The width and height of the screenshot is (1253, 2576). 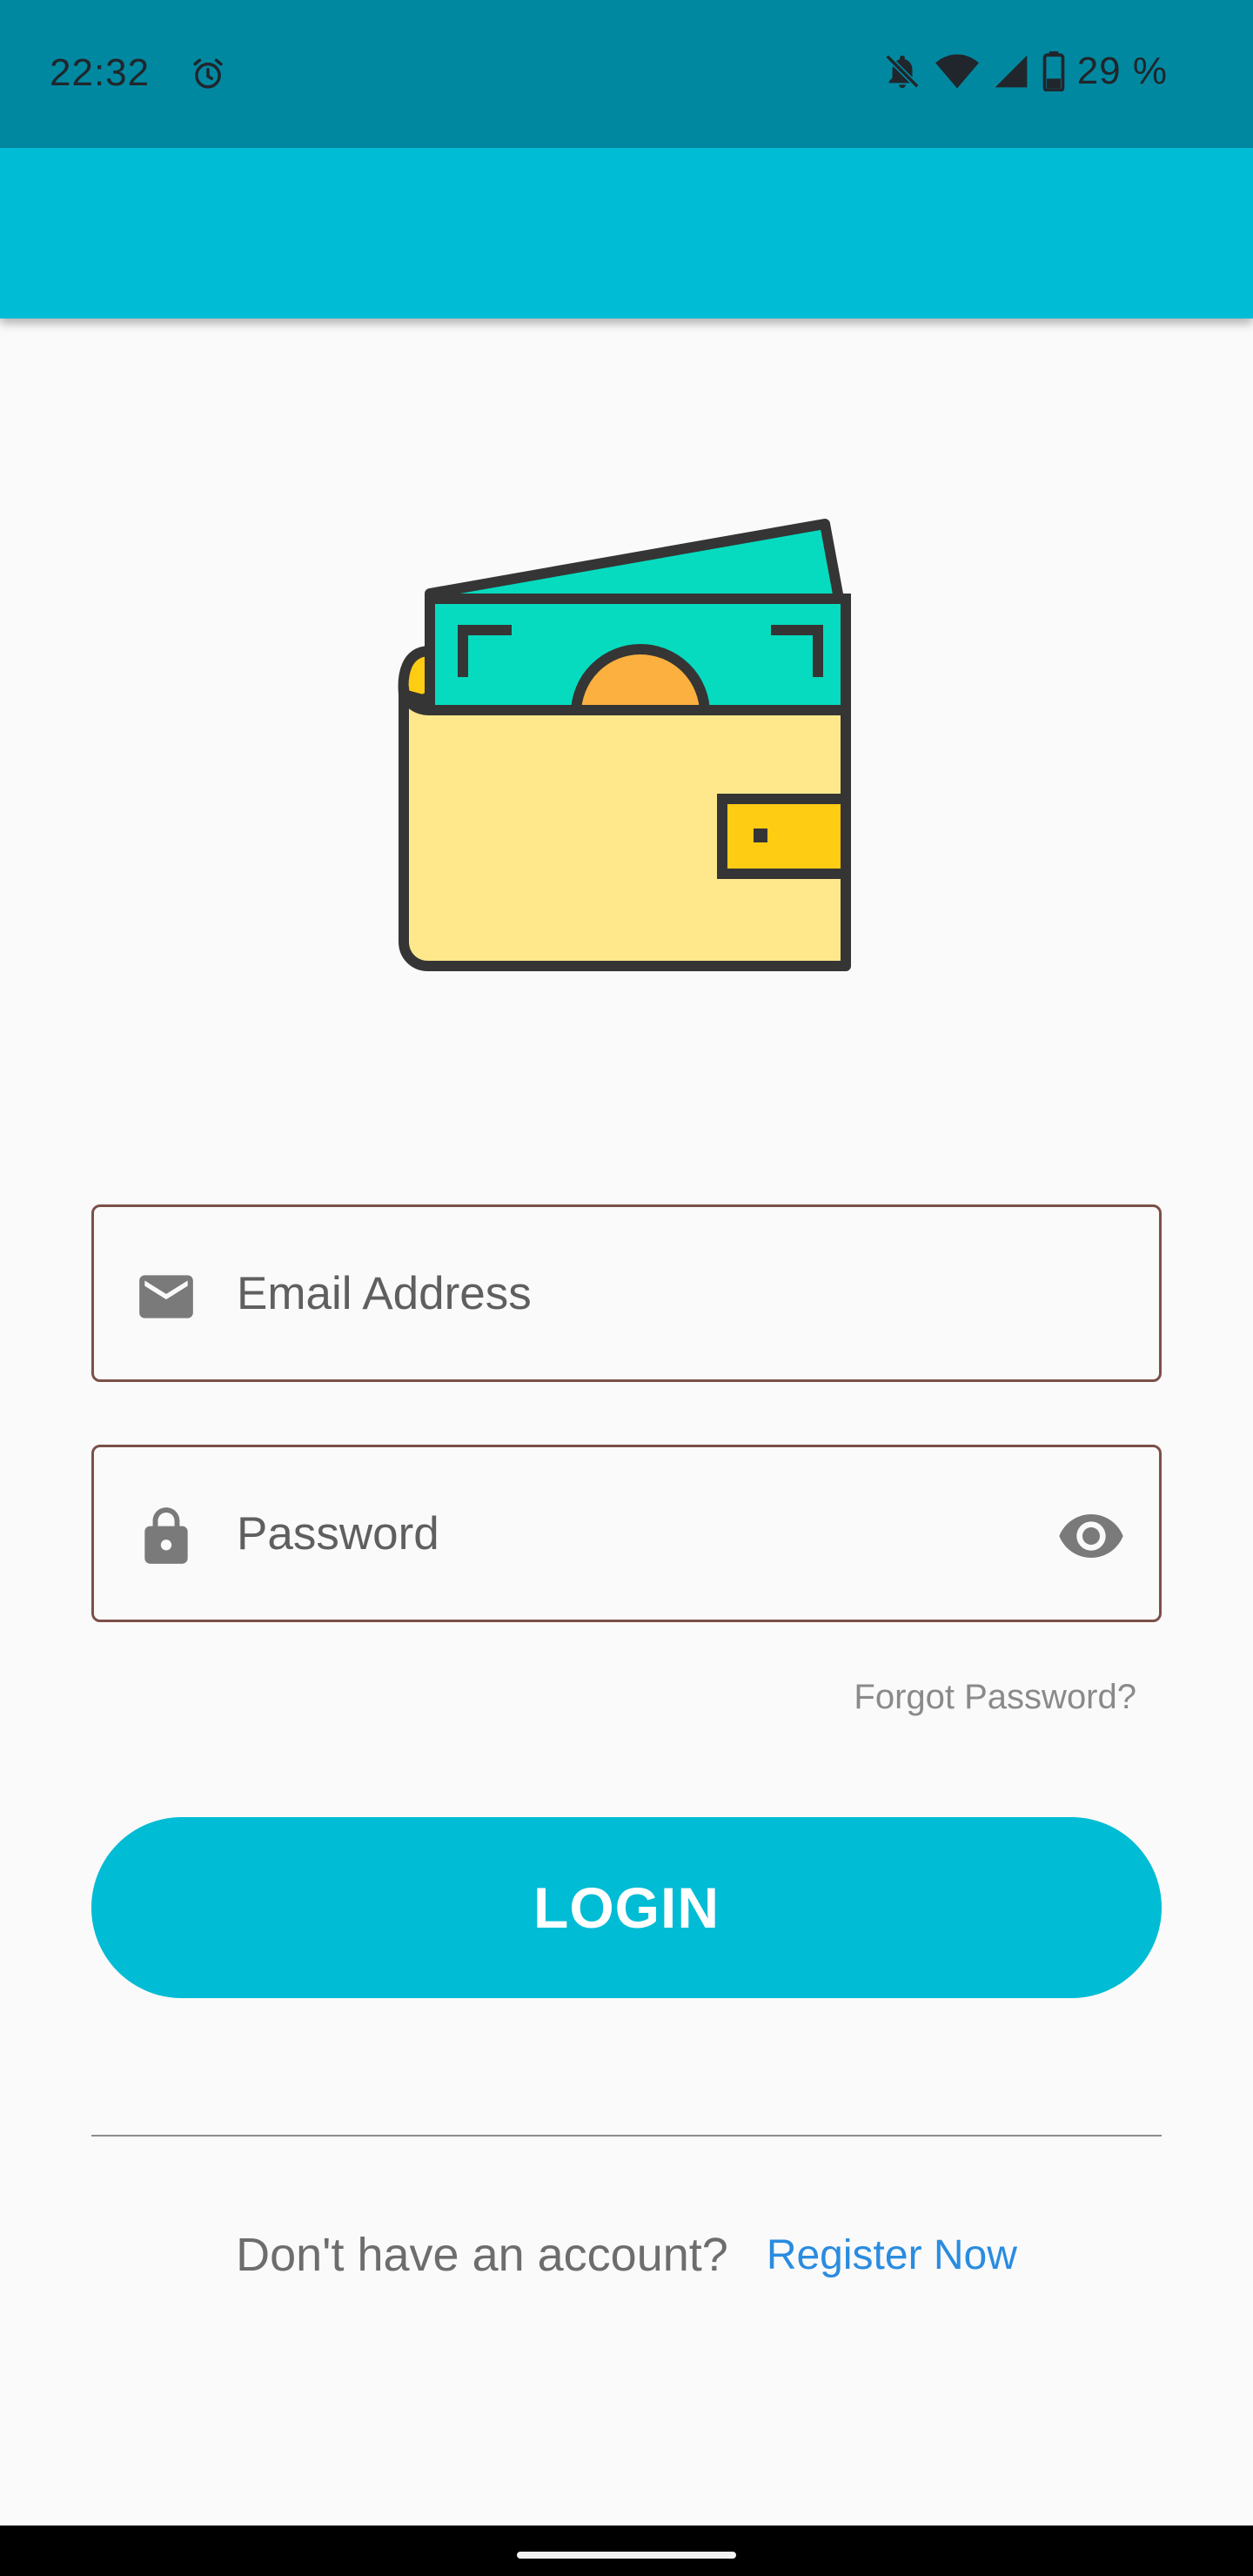 What do you see at coordinates (626, 2551) in the screenshot?
I see `navigation-bar` at bounding box center [626, 2551].